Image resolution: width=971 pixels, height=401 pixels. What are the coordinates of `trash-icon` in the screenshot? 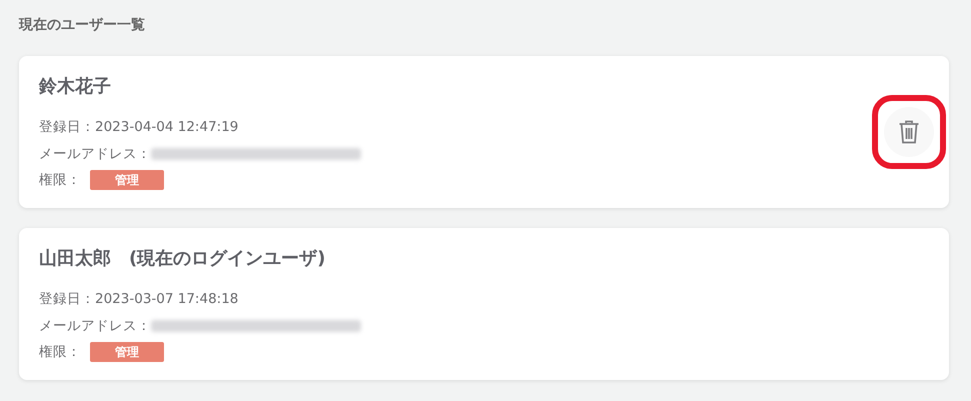 It's located at (909, 132).